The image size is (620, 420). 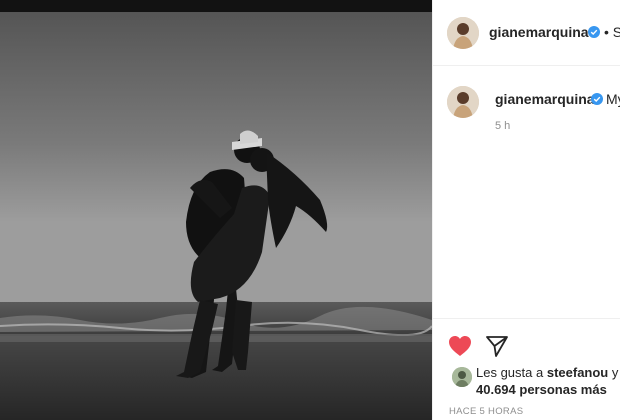 I want to click on caption-avatar, so click(x=463, y=102).